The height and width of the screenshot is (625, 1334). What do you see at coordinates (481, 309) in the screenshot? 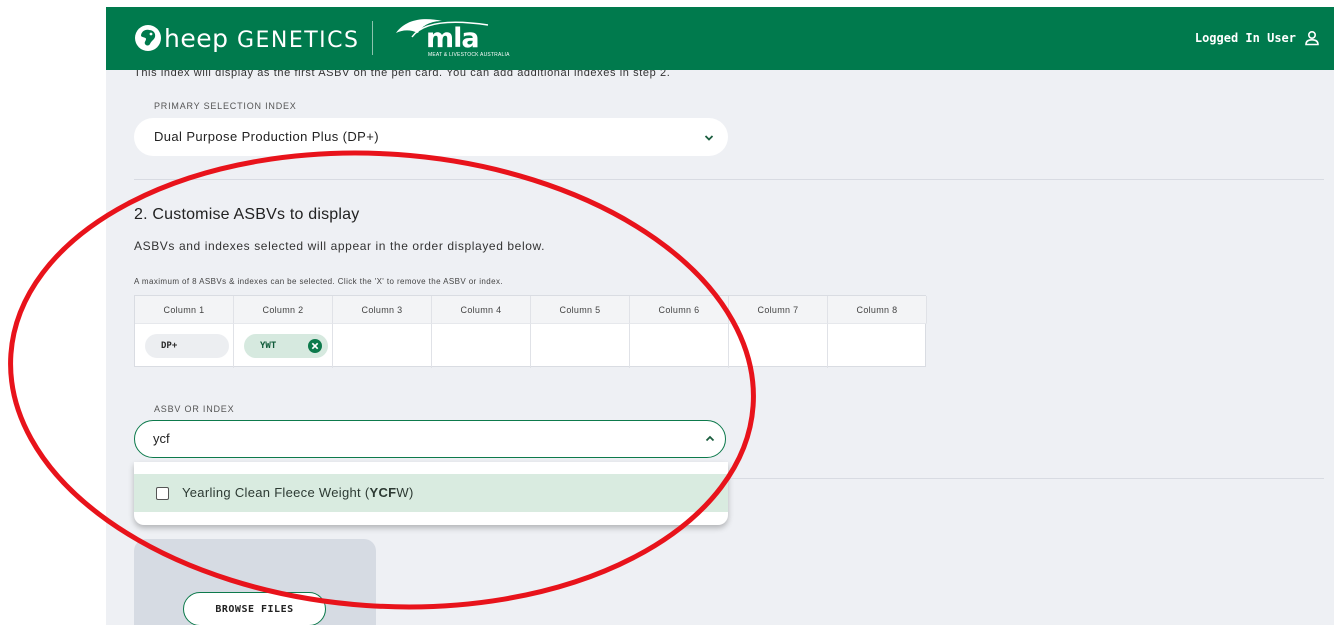
I see `column-header: Column 4` at bounding box center [481, 309].